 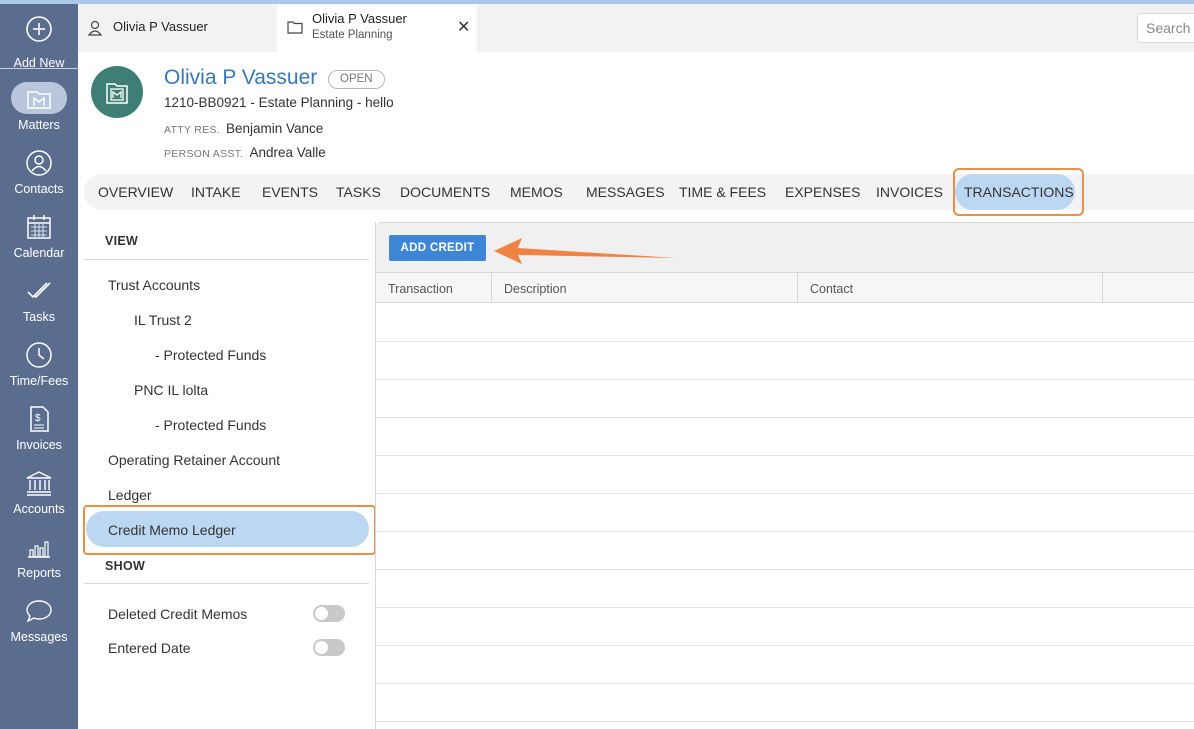 What do you see at coordinates (536, 192) in the screenshot?
I see `tab-memos: MEMOS` at bounding box center [536, 192].